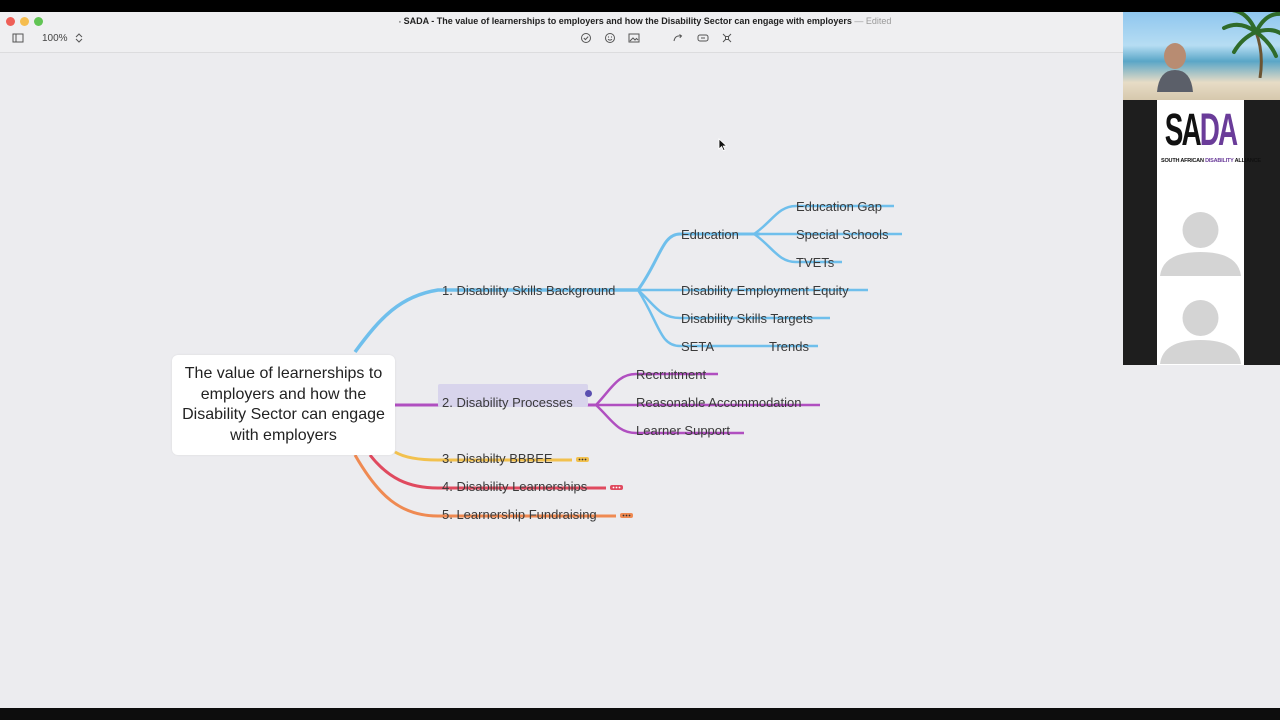  I want to click on topic-education: Education, so click(710, 234).